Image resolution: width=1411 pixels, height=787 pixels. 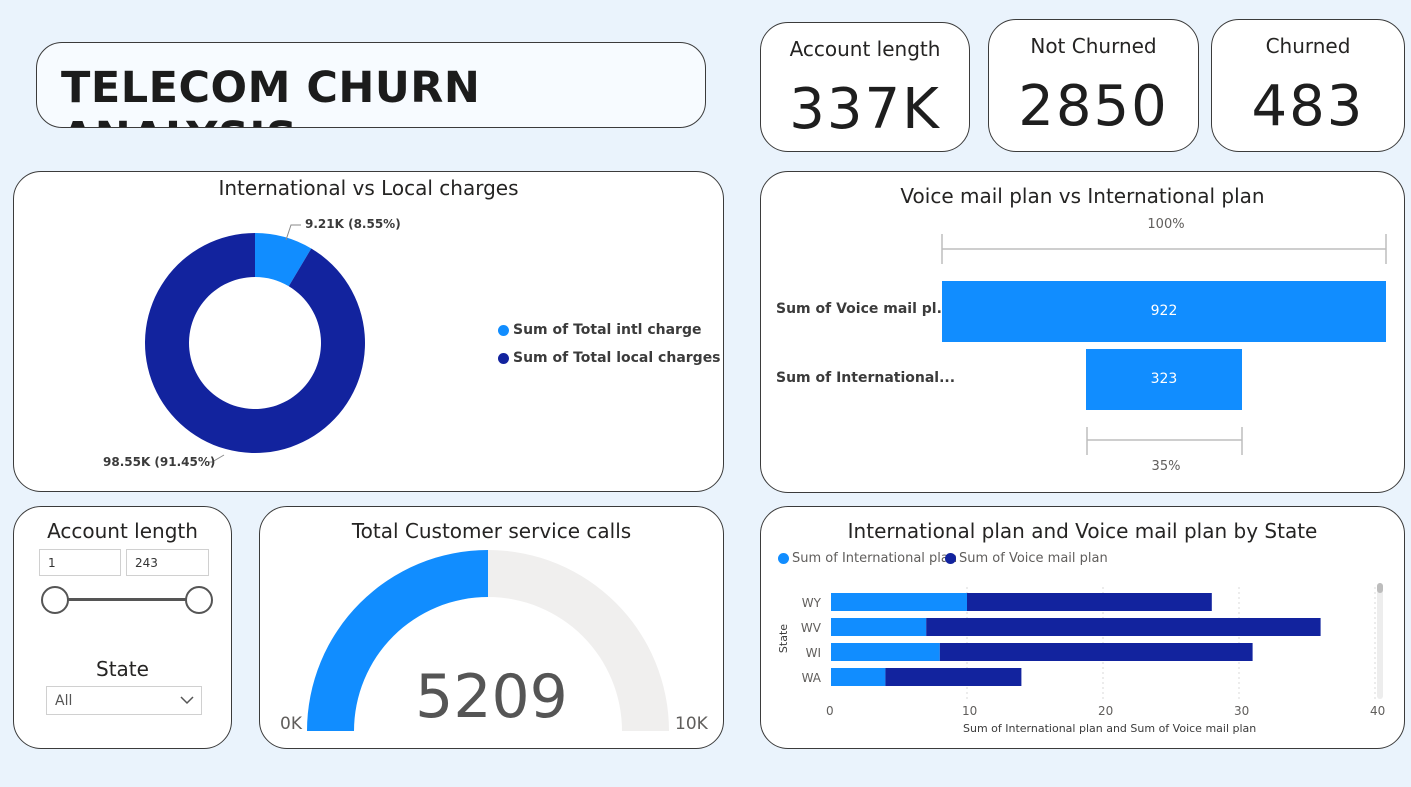 I want to click on range-slider-max-thumb, so click(x=199, y=600).